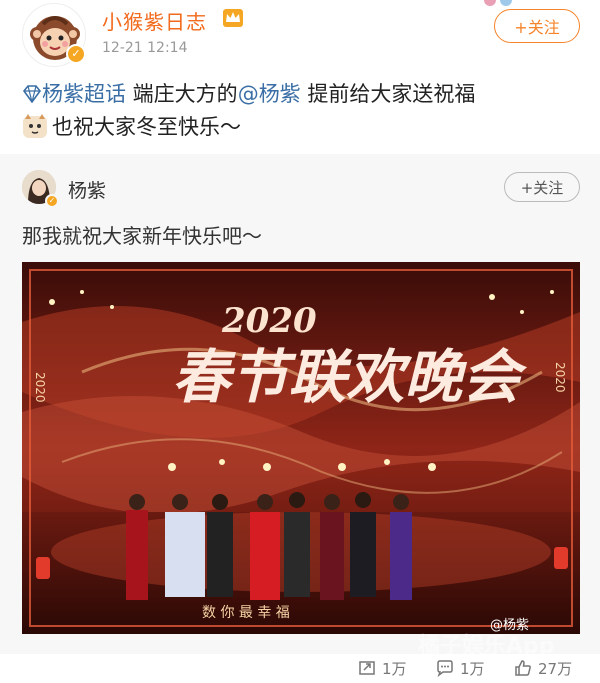 The image size is (600, 683). What do you see at coordinates (302, 111) in the screenshot?
I see `post-text: 杨紫超话 端庄大方的@杨紫 提前给大家送祝福 也祝大家冬至快乐～` at bounding box center [302, 111].